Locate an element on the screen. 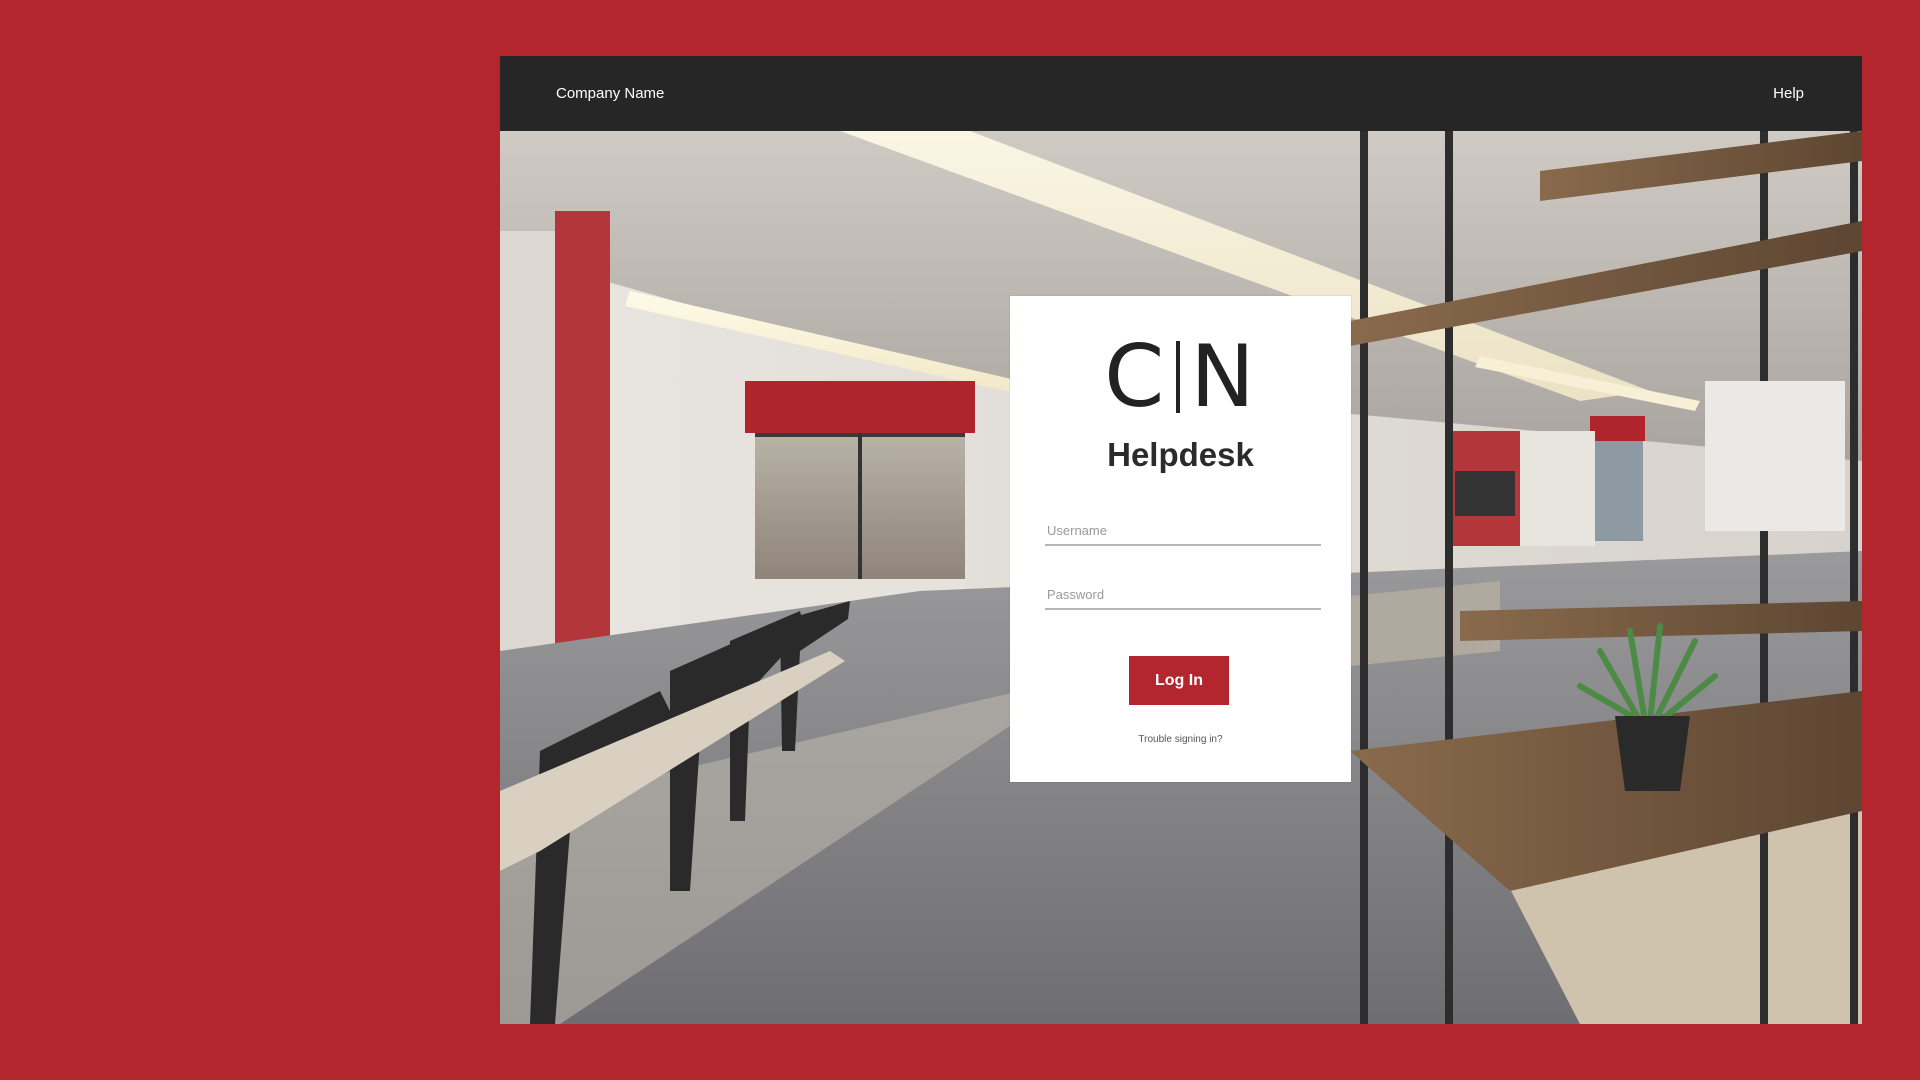 The width and height of the screenshot is (1920, 1080). login-card: C N Helpdesk Log In Trouble signing in? is located at coordinates (1180, 539).